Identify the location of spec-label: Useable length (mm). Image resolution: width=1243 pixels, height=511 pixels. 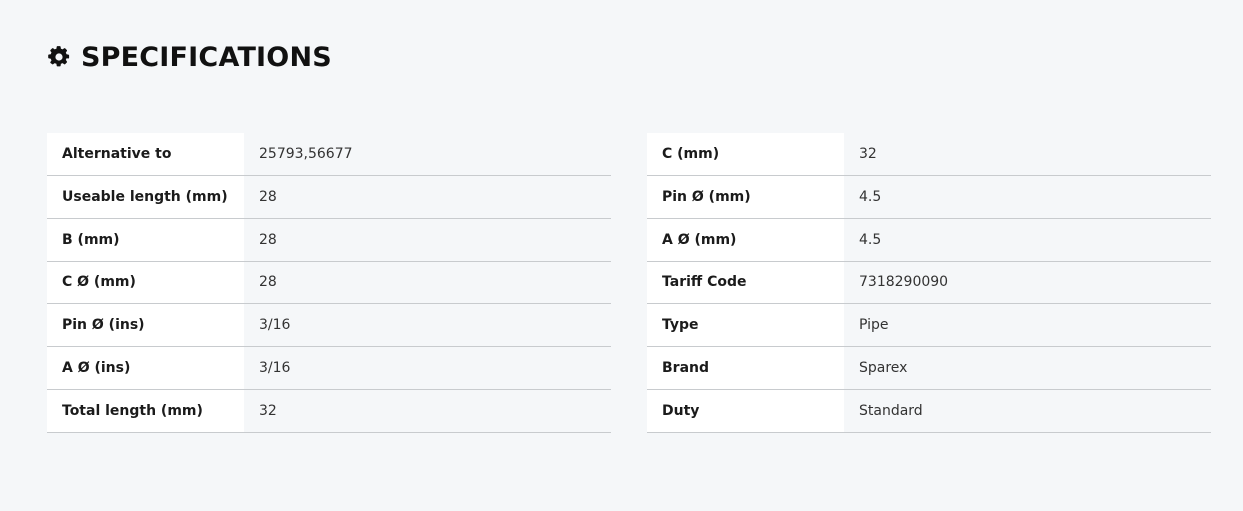
(145, 196).